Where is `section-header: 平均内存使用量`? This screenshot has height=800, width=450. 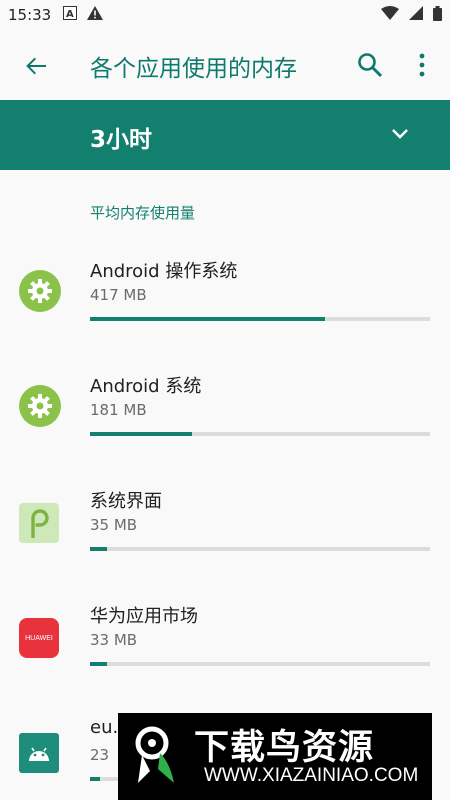 section-header: 平均内存使用量 is located at coordinates (143, 213).